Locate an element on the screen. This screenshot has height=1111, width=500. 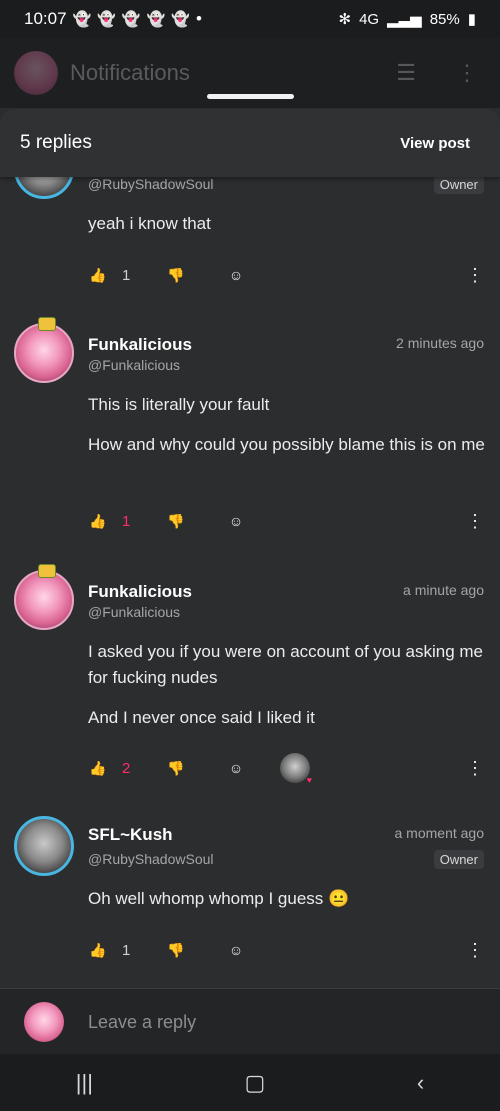
comment-text: Oh well whomp whomp I guess 😐 is located at coordinates (219, 898).